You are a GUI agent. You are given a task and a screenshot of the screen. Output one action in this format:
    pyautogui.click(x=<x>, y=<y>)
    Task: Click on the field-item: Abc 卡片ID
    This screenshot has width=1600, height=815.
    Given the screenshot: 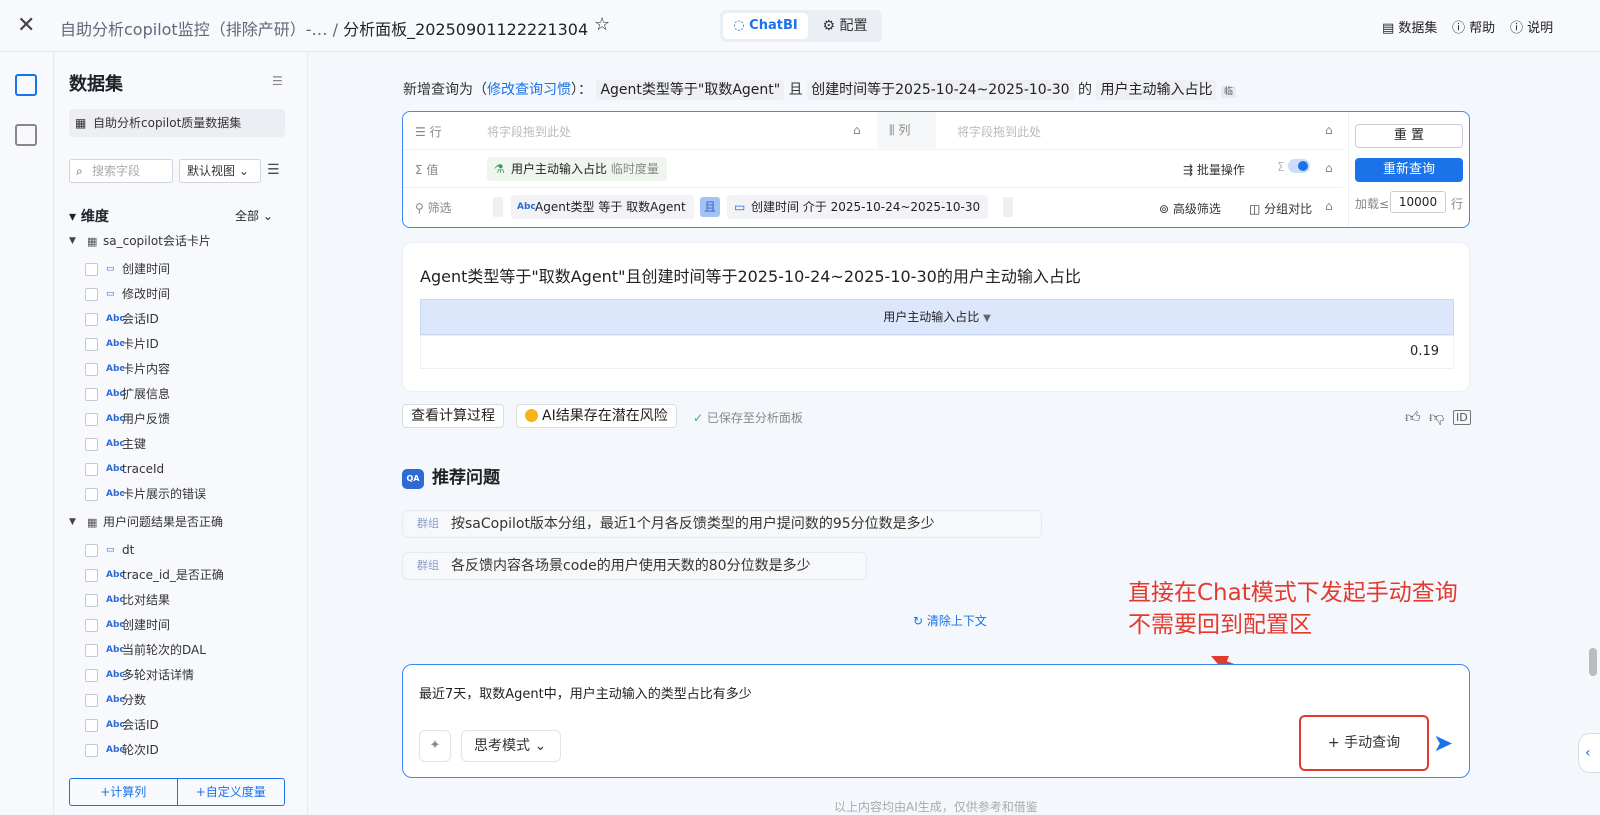 What is the action you would take?
    pyautogui.click(x=181, y=344)
    